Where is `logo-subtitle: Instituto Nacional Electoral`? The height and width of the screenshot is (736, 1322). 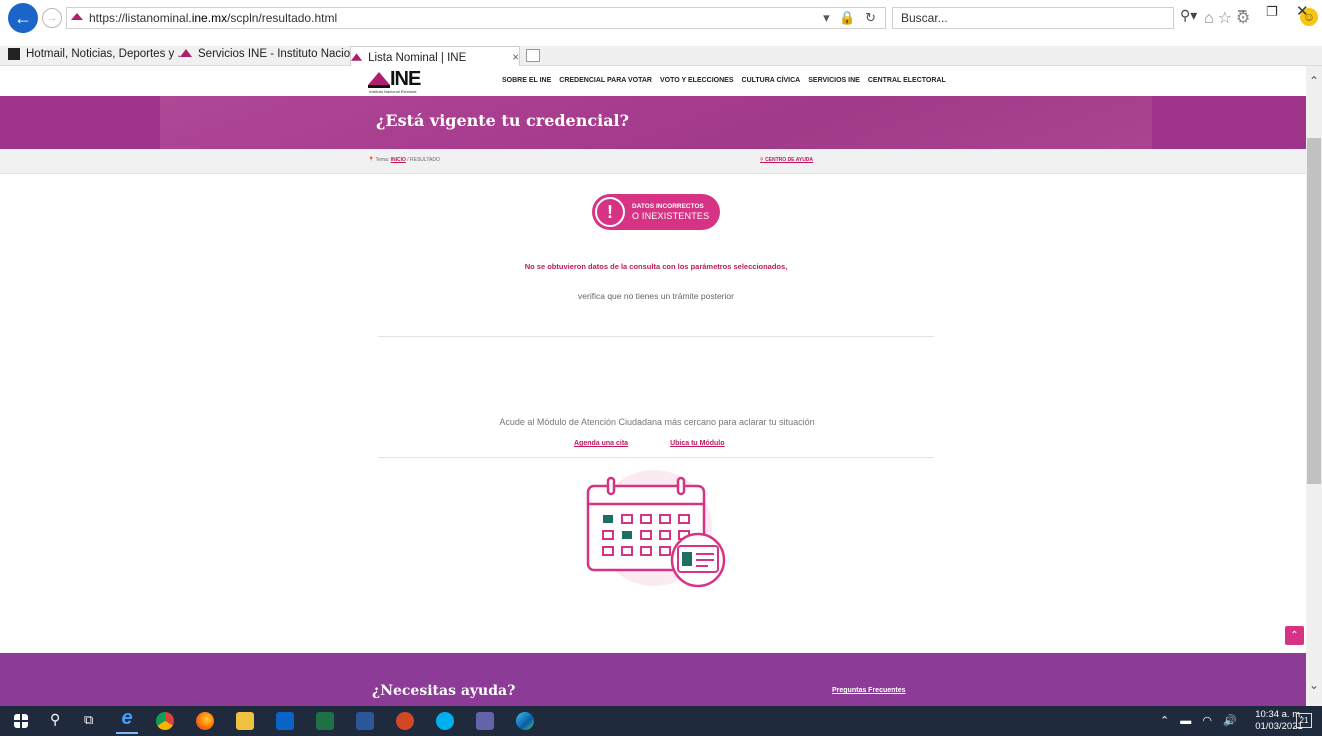 logo-subtitle: Instituto Nacional Electoral is located at coordinates (393, 91).